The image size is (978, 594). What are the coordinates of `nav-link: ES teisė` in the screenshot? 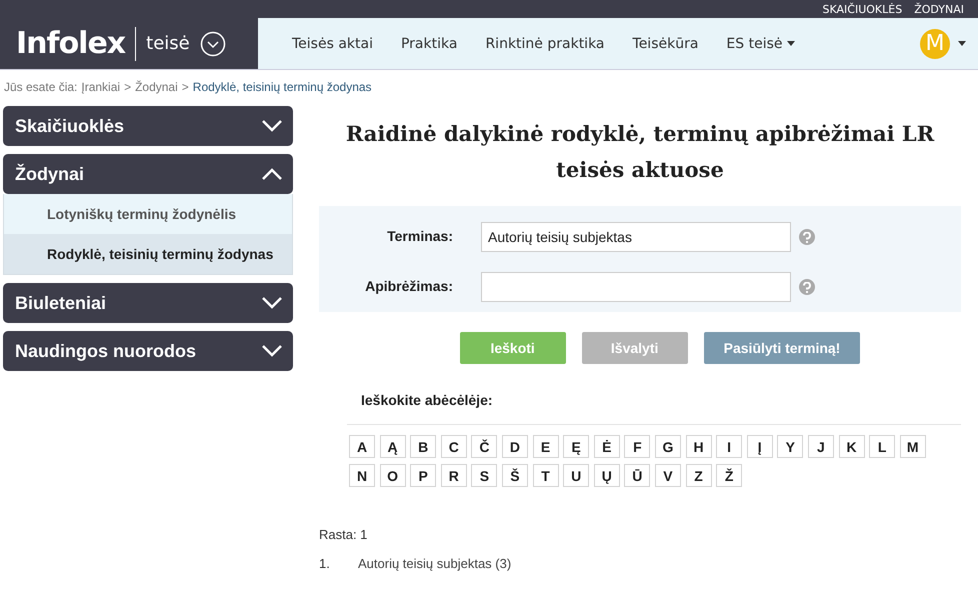 It's located at (760, 44).